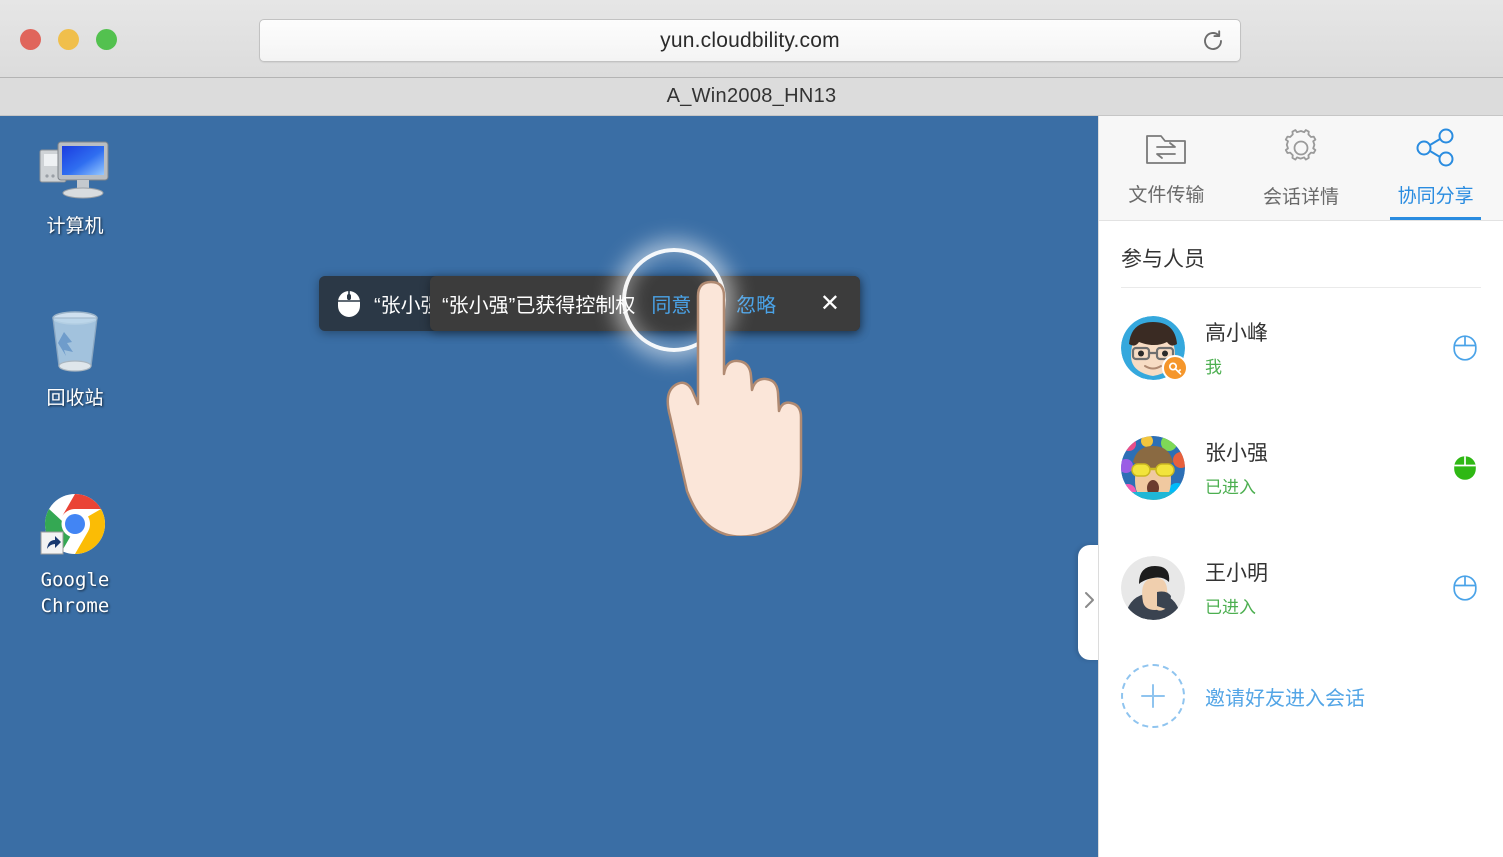  I want to click on session-title: A_Win2008_HN13, so click(751, 96).